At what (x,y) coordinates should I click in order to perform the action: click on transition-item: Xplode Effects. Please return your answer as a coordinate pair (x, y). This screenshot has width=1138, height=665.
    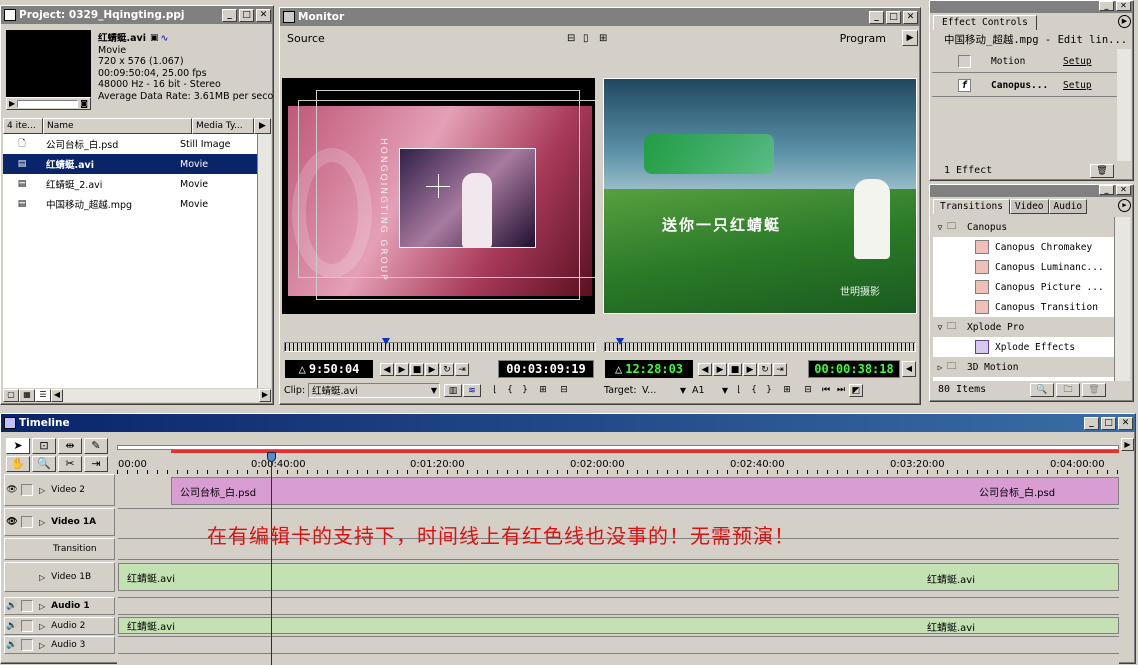
    Looking at the image, I should click on (1023, 347).